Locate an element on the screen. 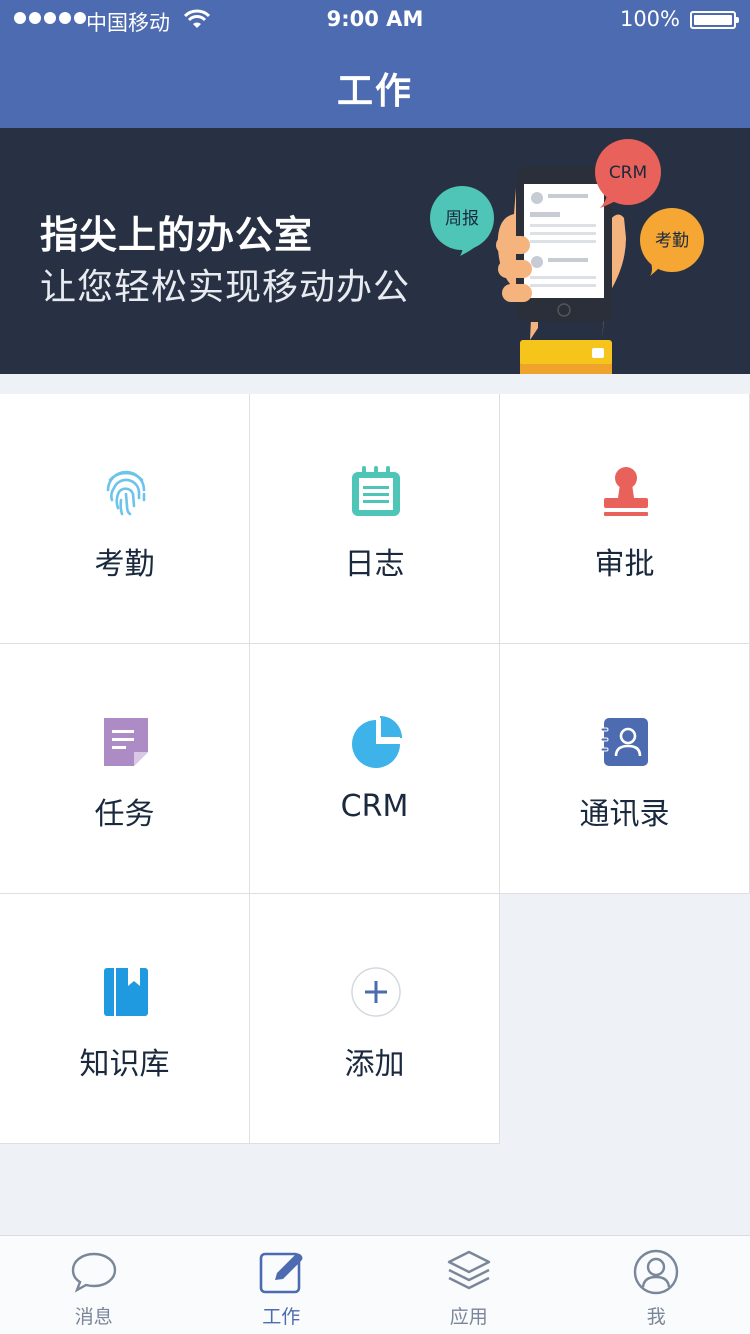  battery-icon is located at coordinates (714, 20).